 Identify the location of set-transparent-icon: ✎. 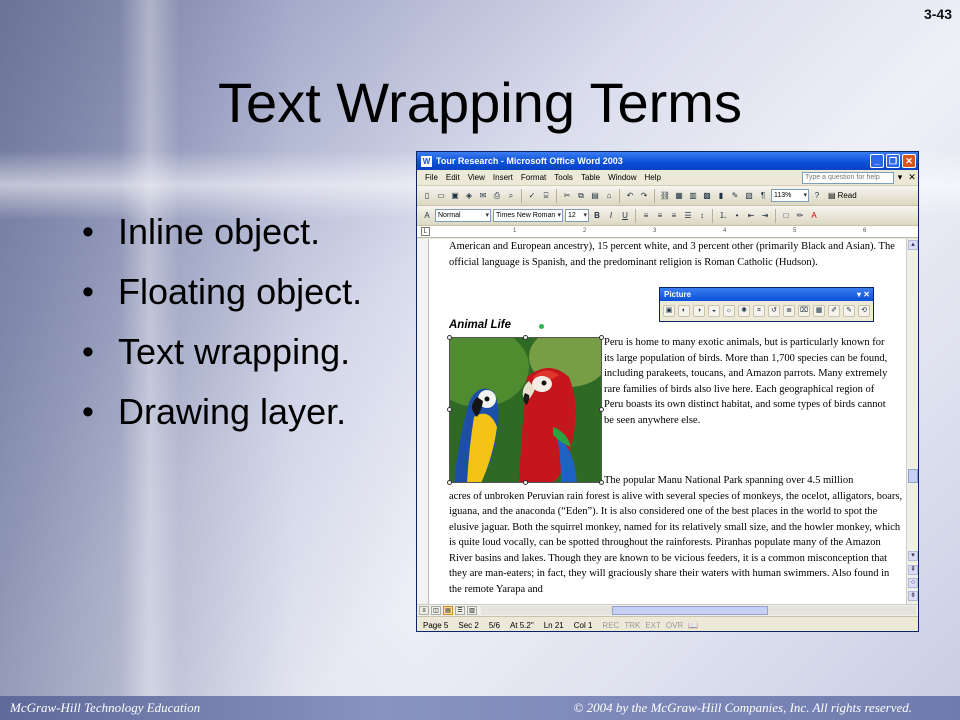
(849, 311).